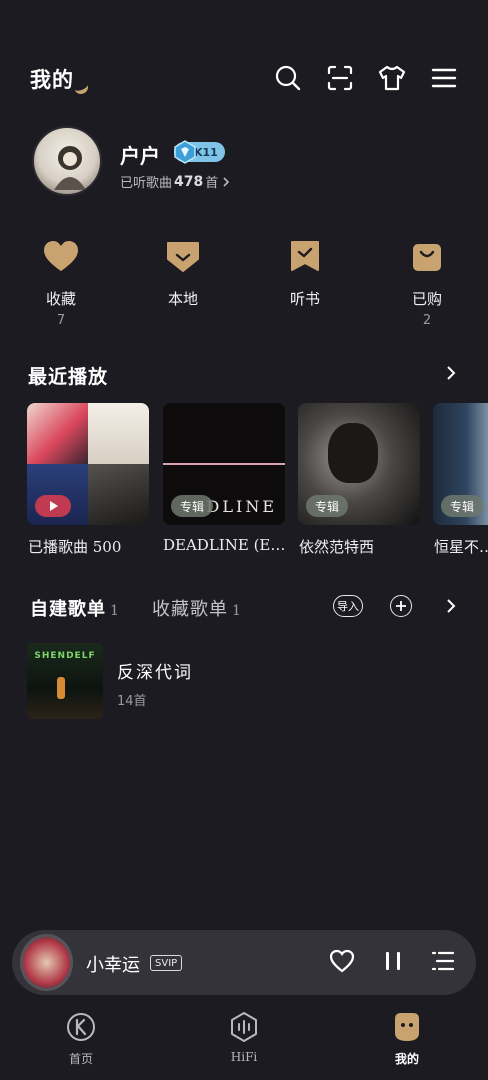 This screenshot has width=488, height=1080. Describe the element at coordinates (113, 964) in the screenshot. I see `now-playing-title: 小幸运` at that location.